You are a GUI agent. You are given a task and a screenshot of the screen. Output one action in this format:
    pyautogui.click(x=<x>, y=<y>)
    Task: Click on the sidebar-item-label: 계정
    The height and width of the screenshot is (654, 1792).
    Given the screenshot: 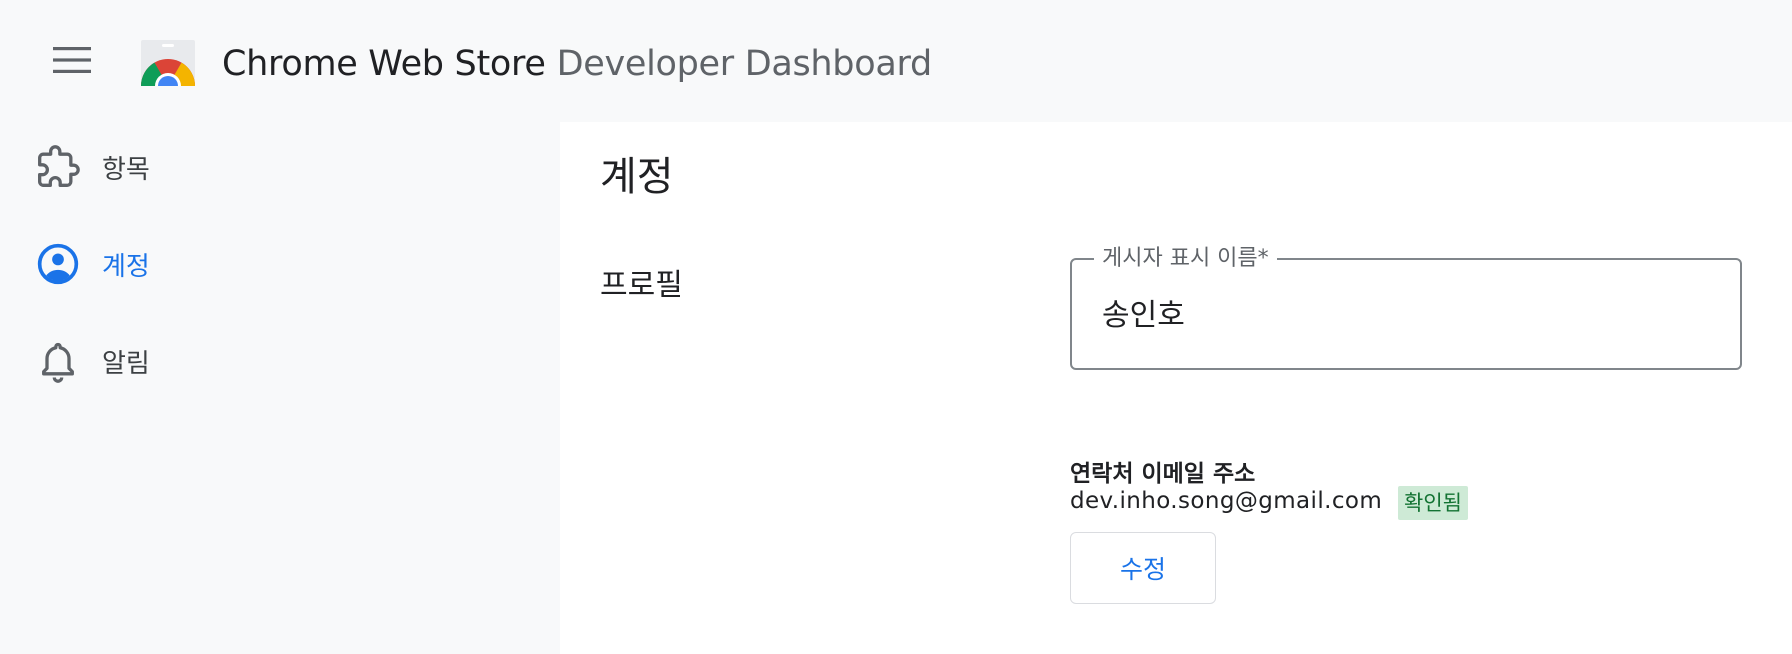 What is the action you would take?
    pyautogui.click(x=126, y=266)
    